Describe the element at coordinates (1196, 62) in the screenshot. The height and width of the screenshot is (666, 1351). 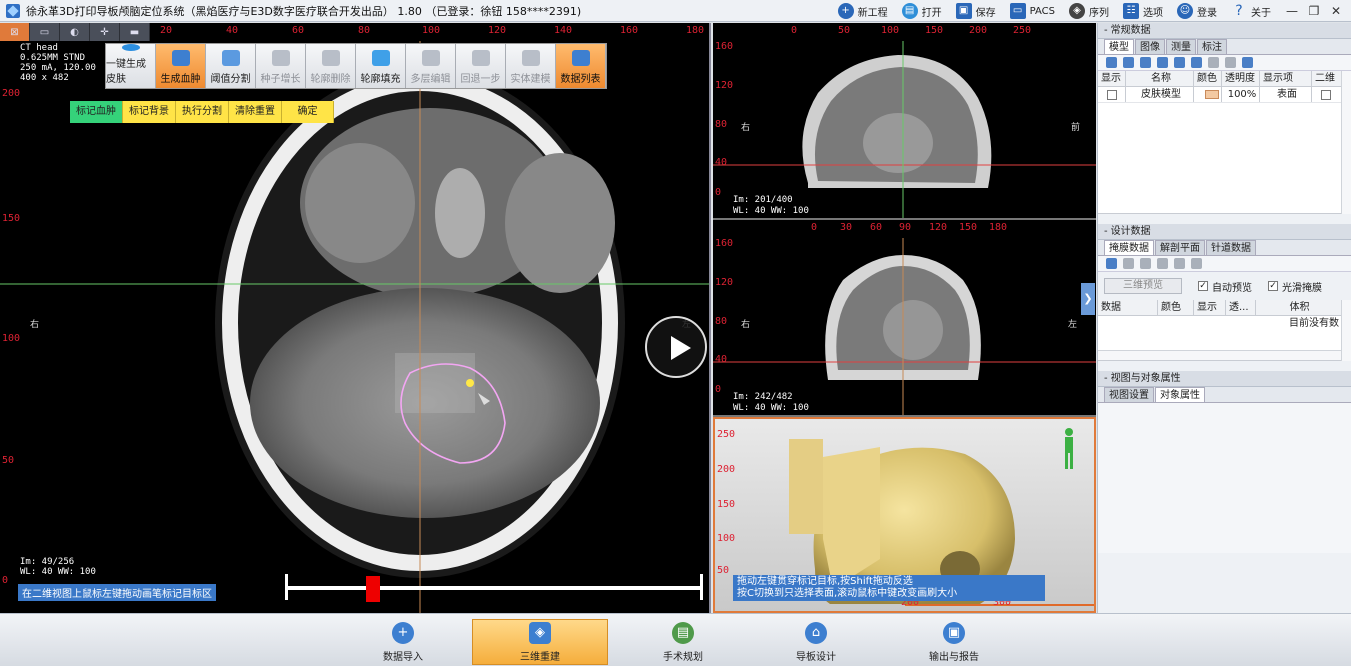
I see `mirror-icon` at that location.